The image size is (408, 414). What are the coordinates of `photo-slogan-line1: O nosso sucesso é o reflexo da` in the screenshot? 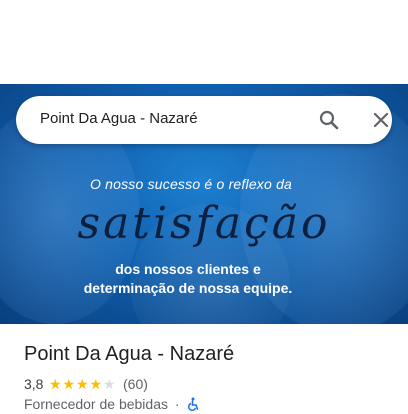 It's located at (191, 184).